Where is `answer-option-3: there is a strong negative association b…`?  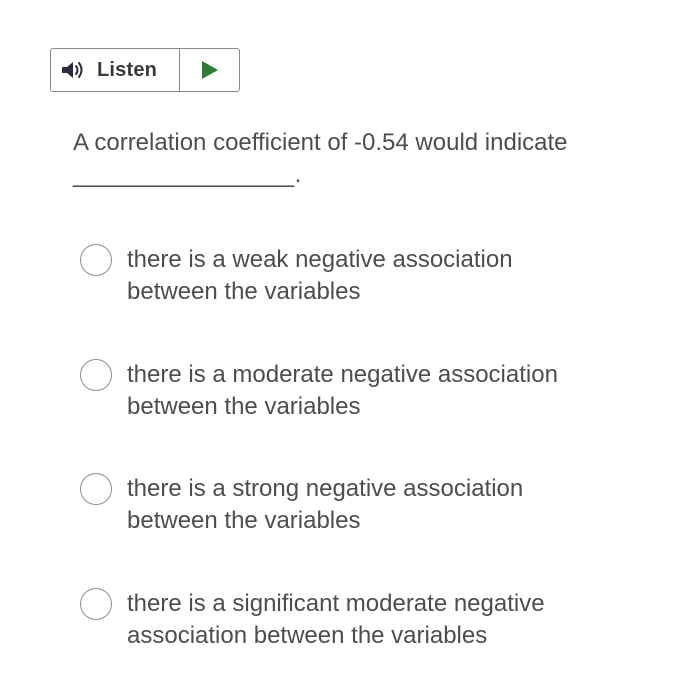
answer-option-3: there is a strong negative association b… is located at coordinates (360, 505).